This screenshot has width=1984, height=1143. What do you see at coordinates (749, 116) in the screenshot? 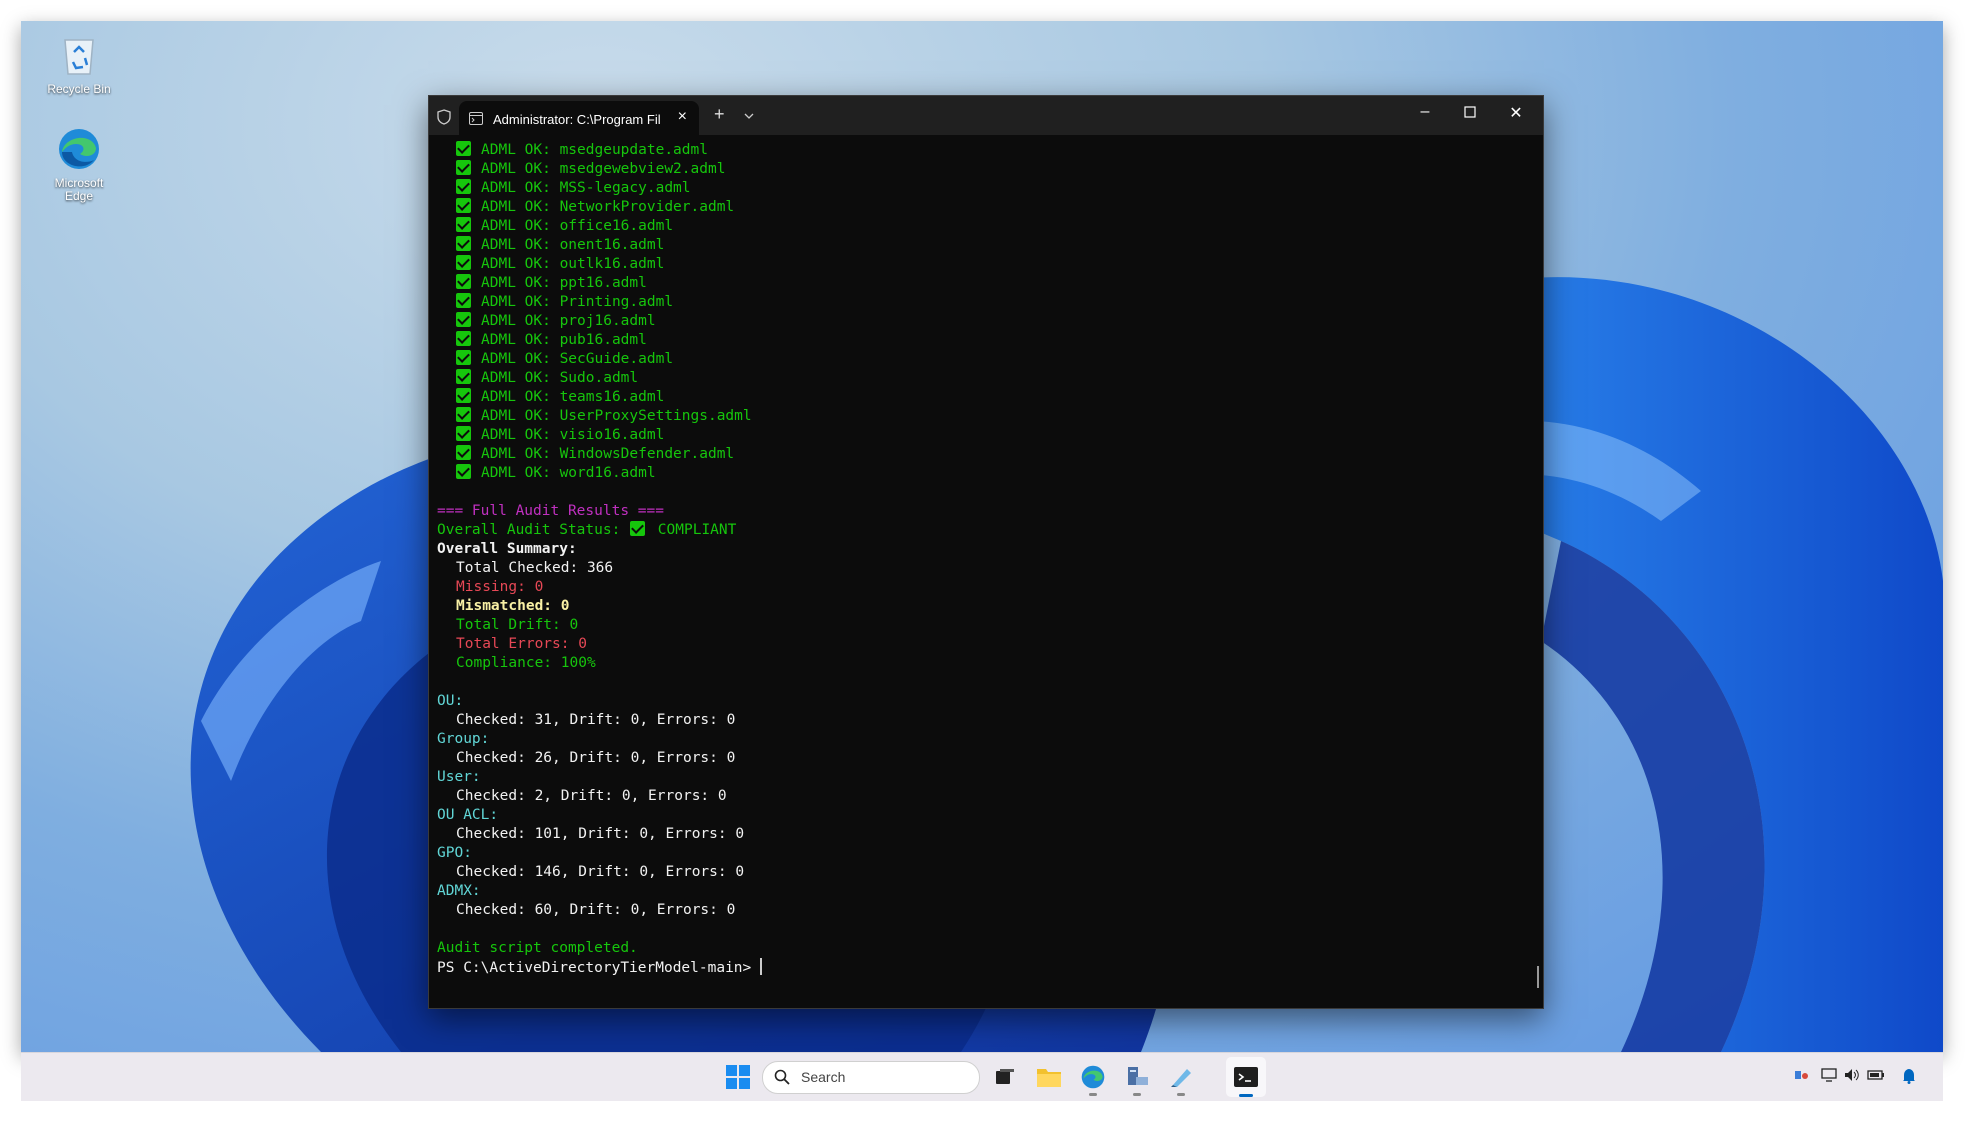
I see `chevron-down-icon` at bounding box center [749, 116].